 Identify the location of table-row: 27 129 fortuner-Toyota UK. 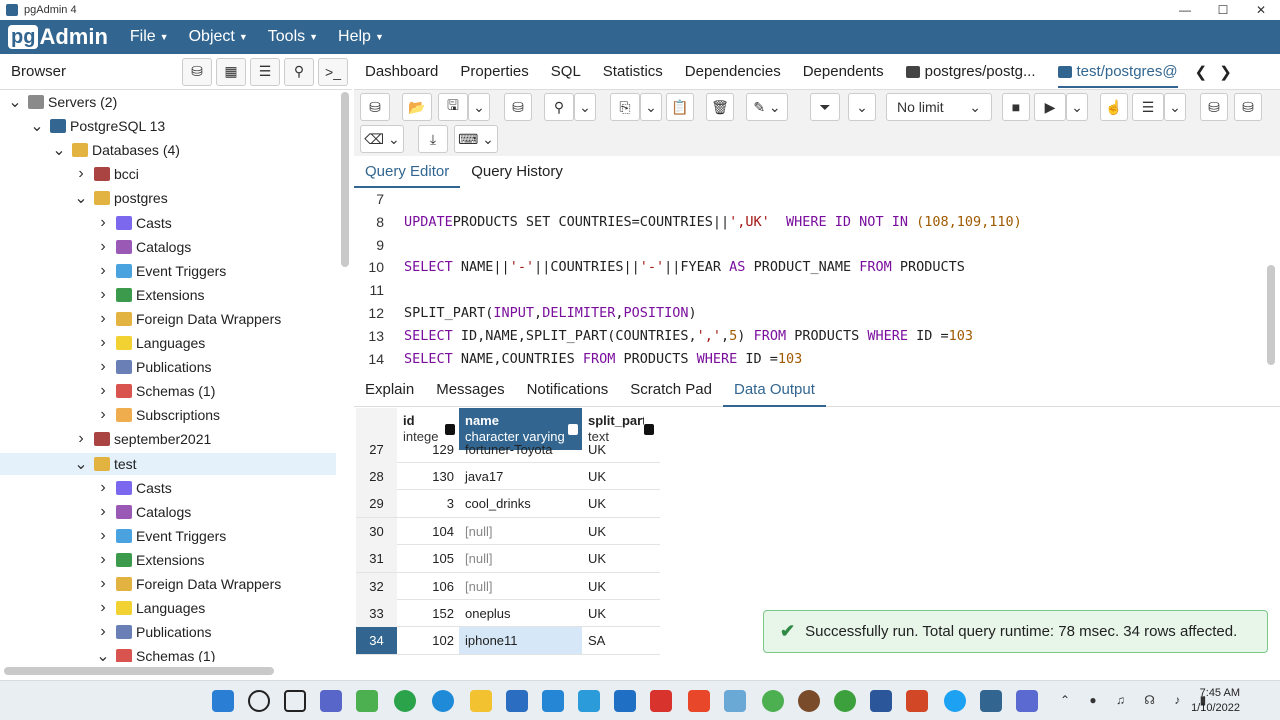
(508, 449).